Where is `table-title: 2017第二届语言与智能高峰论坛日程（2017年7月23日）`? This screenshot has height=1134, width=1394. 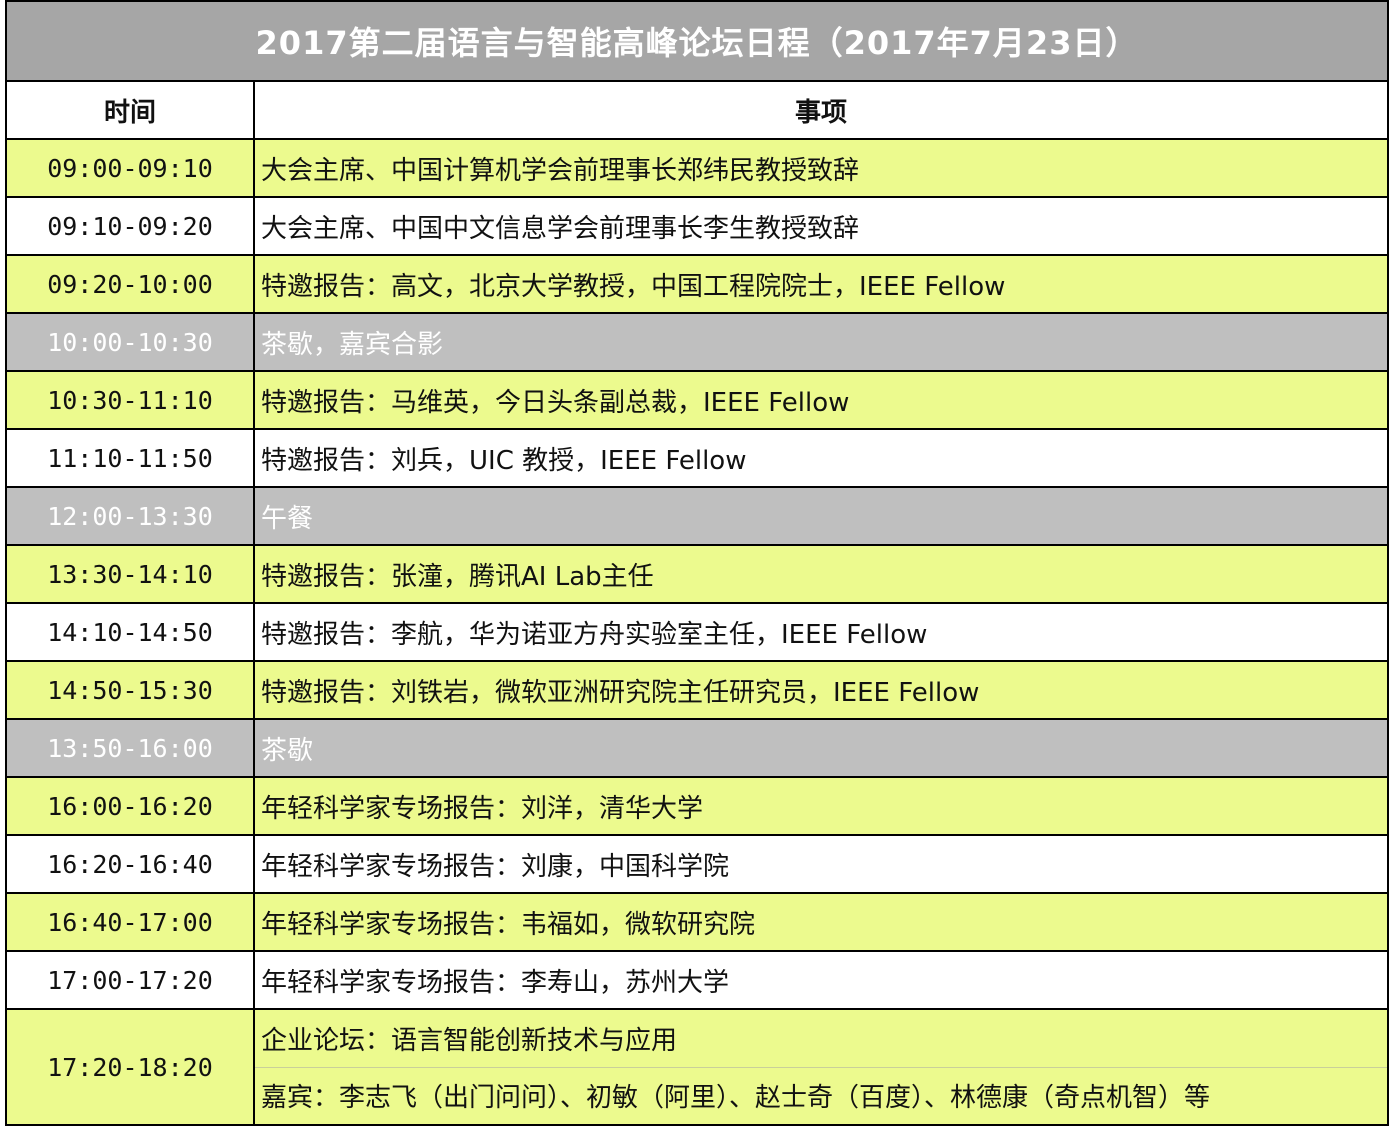
table-title: 2017第二届语言与智能高峰论坛日程（2017年7月23日） is located at coordinates (697, 41).